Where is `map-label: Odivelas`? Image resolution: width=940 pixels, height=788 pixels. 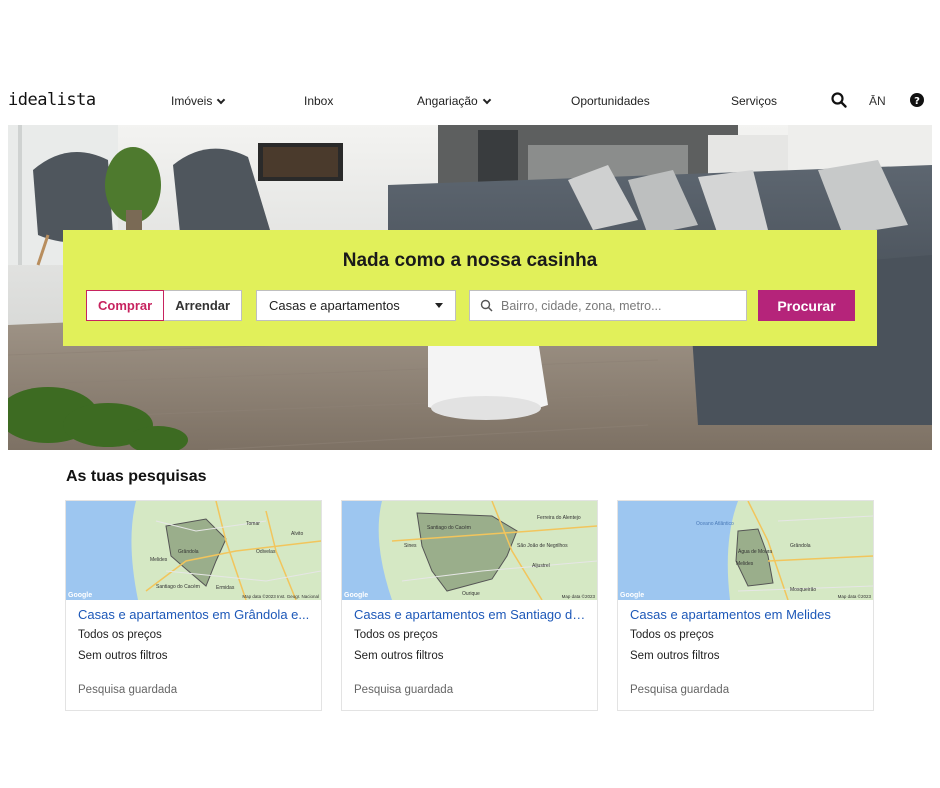
map-label: Odivelas is located at coordinates (266, 552).